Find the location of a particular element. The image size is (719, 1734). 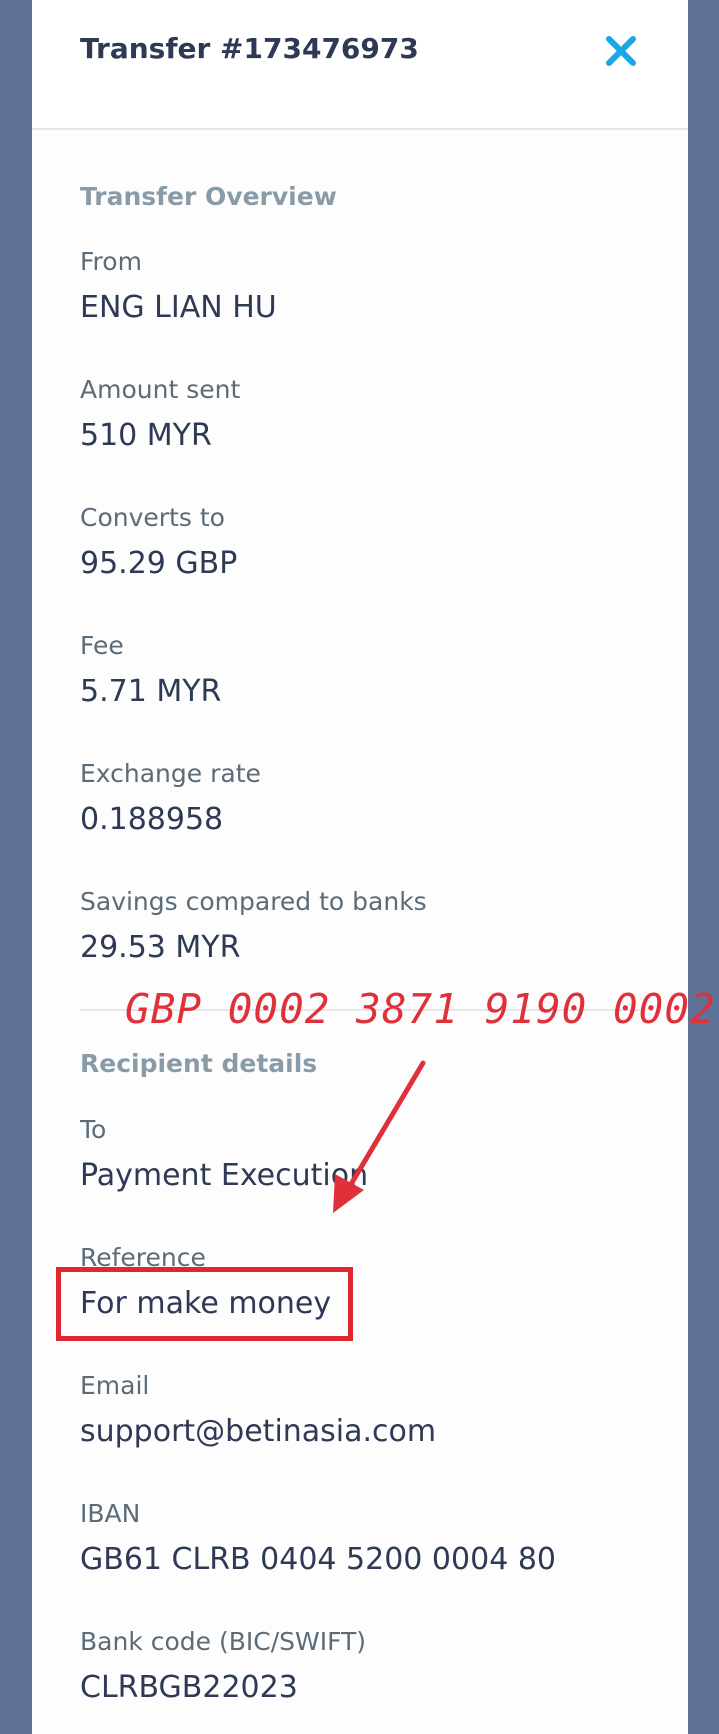

converts-to-value: 95.29 GBP is located at coordinates (159, 563).